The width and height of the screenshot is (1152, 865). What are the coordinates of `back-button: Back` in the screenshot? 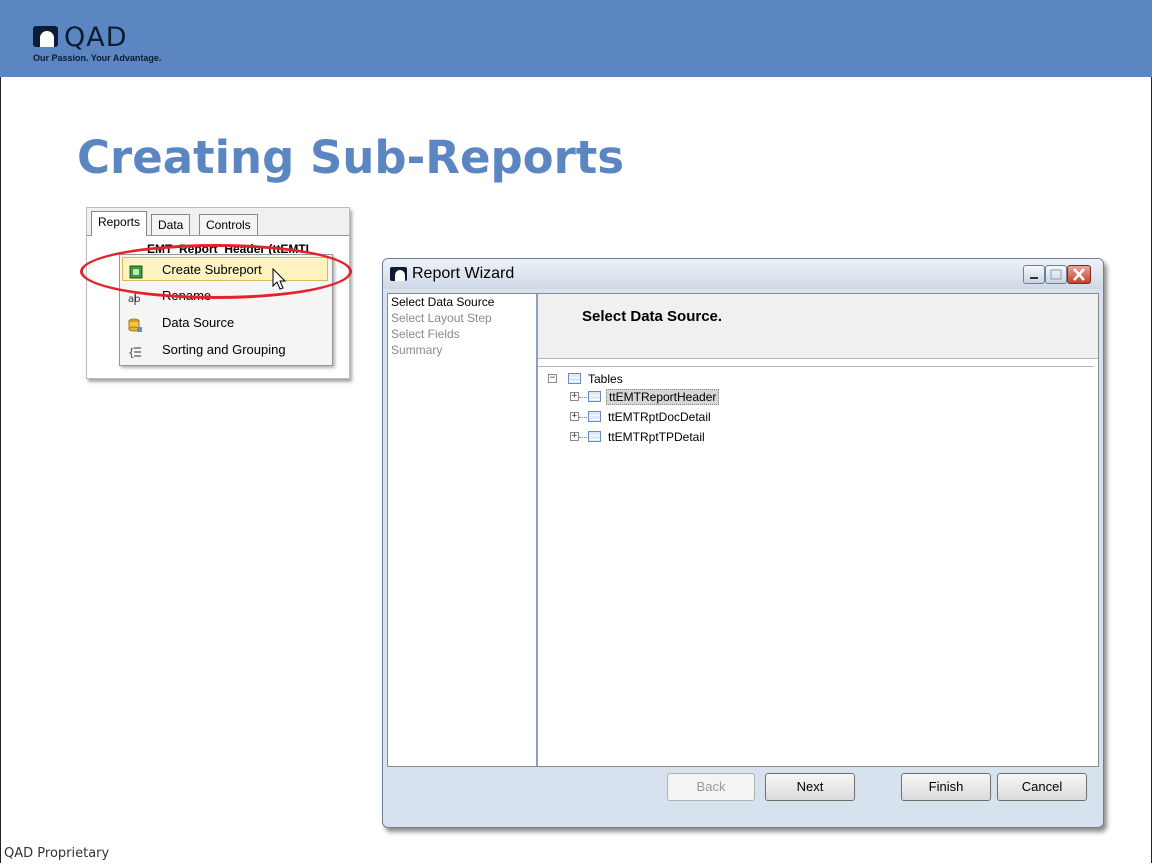 It's located at (711, 787).